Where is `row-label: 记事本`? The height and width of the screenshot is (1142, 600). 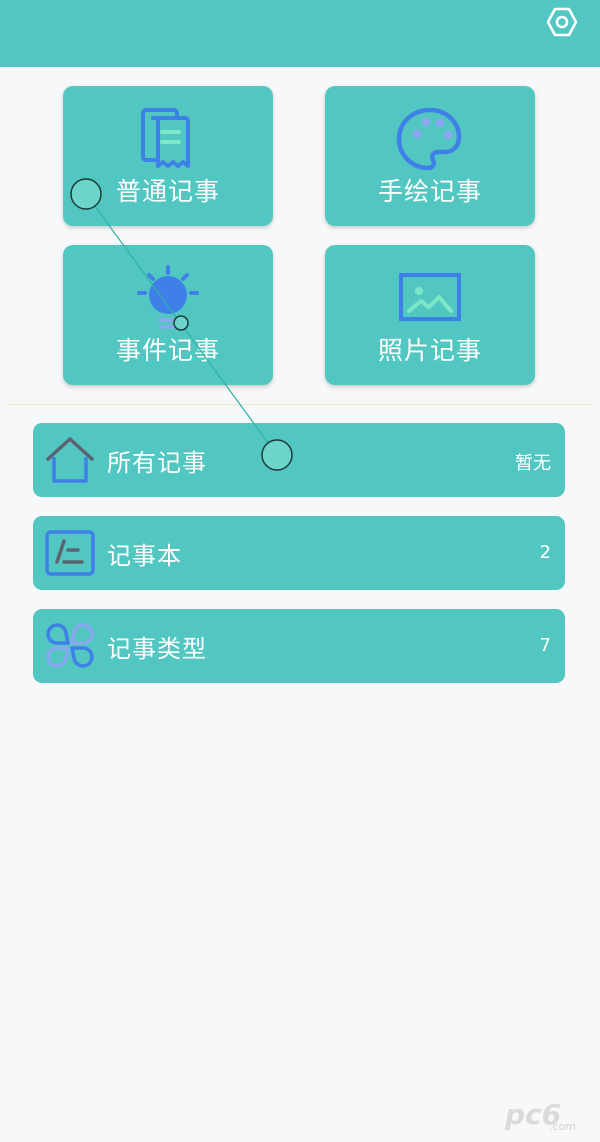
row-label: 记事本 is located at coordinates (144, 556).